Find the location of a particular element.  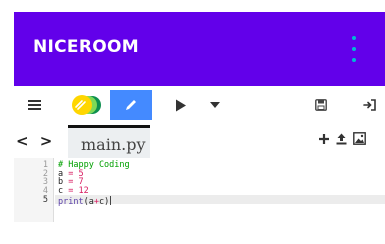

code-line: print(a+c) is located at coordinates (85, 201).